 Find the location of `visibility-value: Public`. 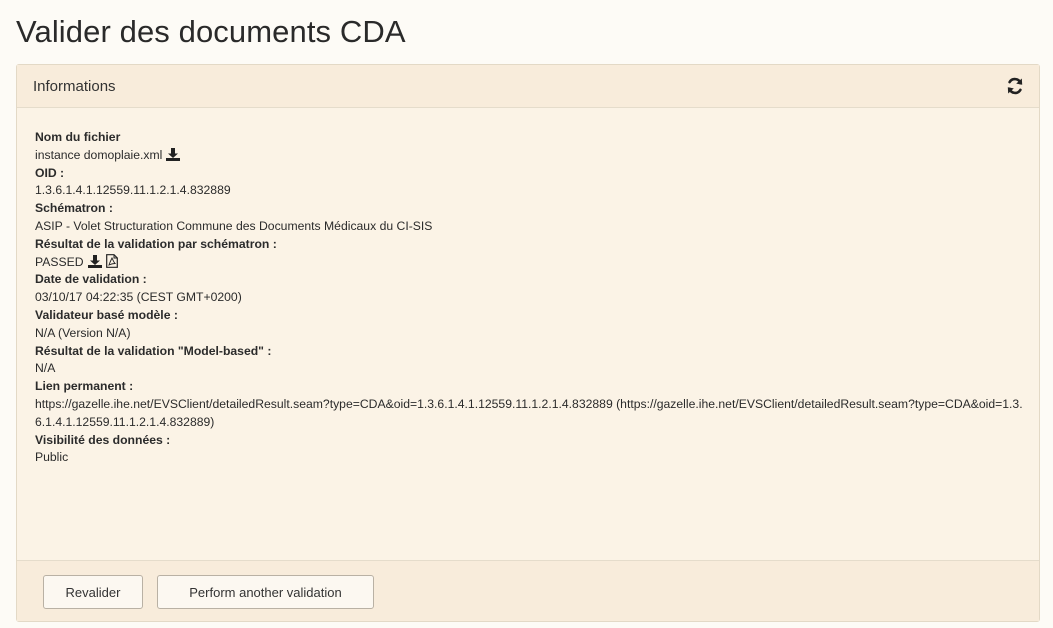

visibility-value: Public is located at coordinates (52, 457).